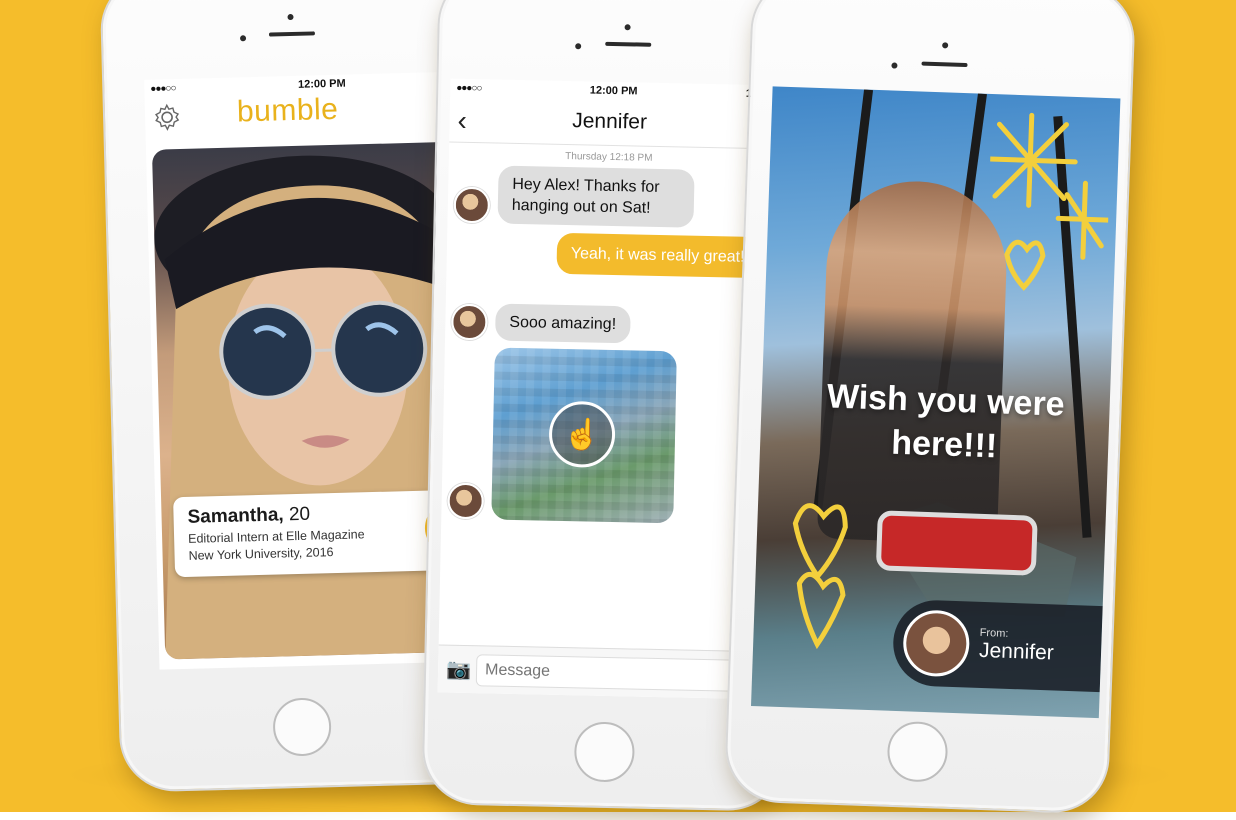  I want to click on bottom-strip, so click(618, 816).